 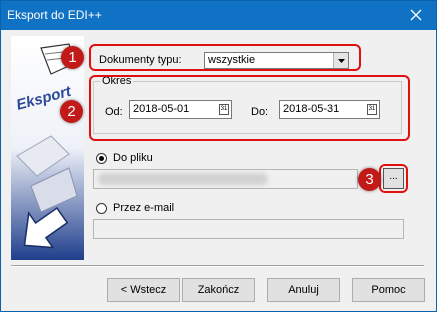 What do you see at coordinates (101, 208) in the screenshot?
I see `by-email-radio` at bounding box center [101, 208].